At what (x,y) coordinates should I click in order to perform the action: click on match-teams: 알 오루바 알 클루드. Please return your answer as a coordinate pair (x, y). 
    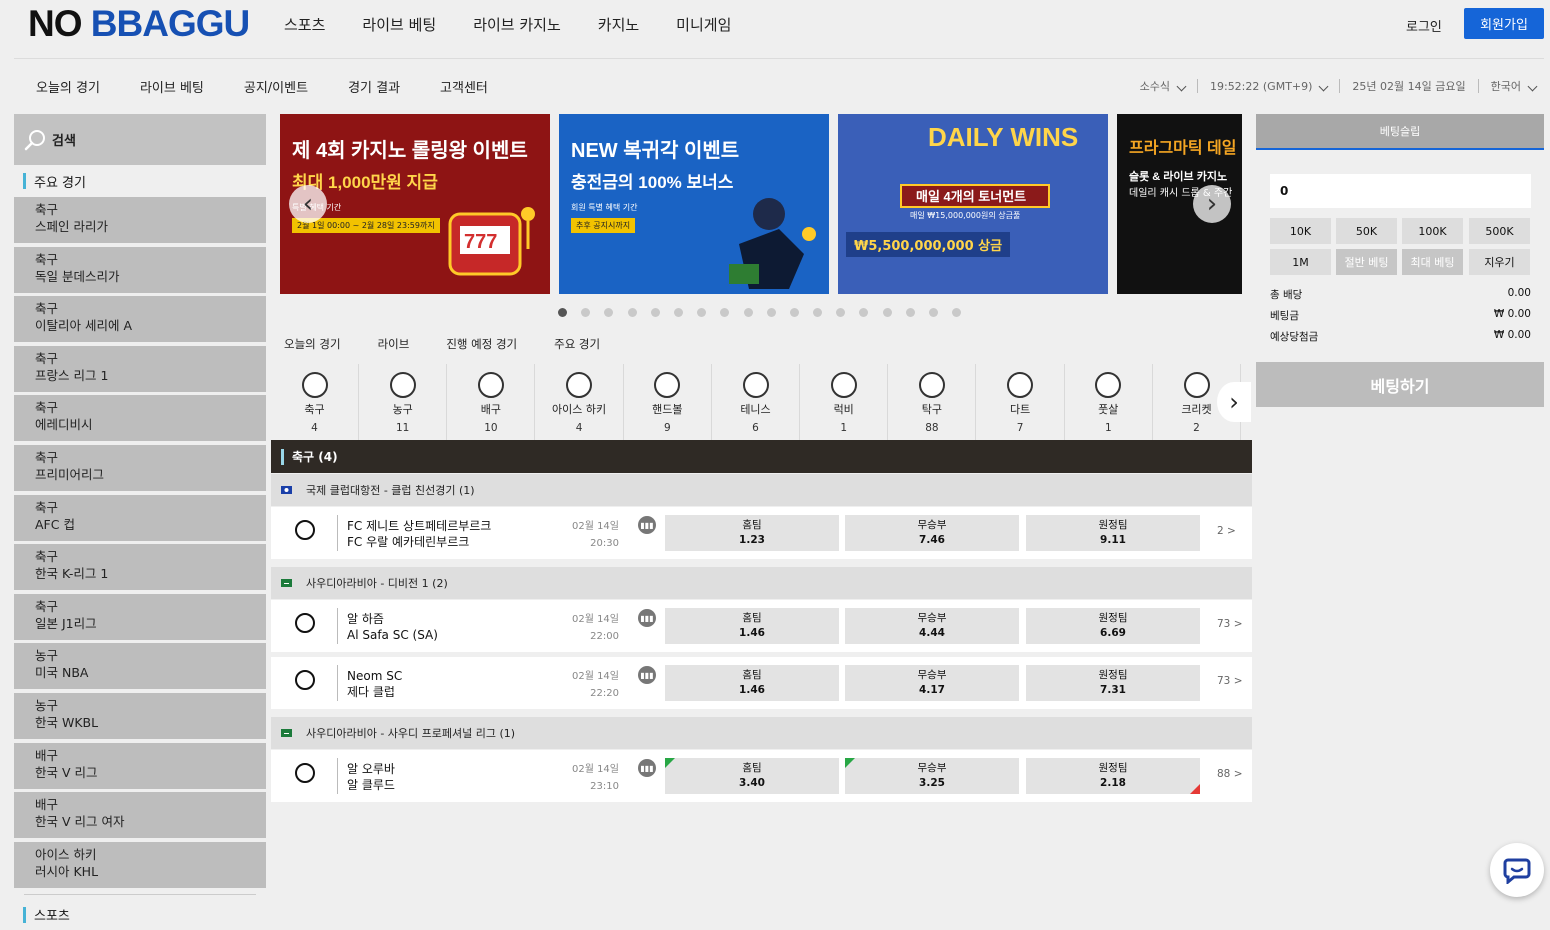
    Looking at the image, I should click on (371, 777).